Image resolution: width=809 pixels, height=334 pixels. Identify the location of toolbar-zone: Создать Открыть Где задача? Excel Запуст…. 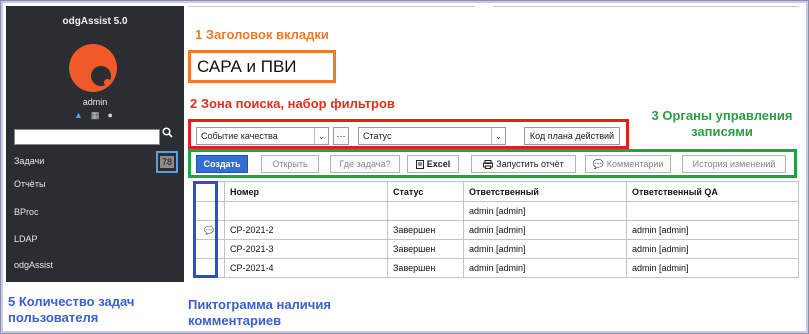
(492, 163).